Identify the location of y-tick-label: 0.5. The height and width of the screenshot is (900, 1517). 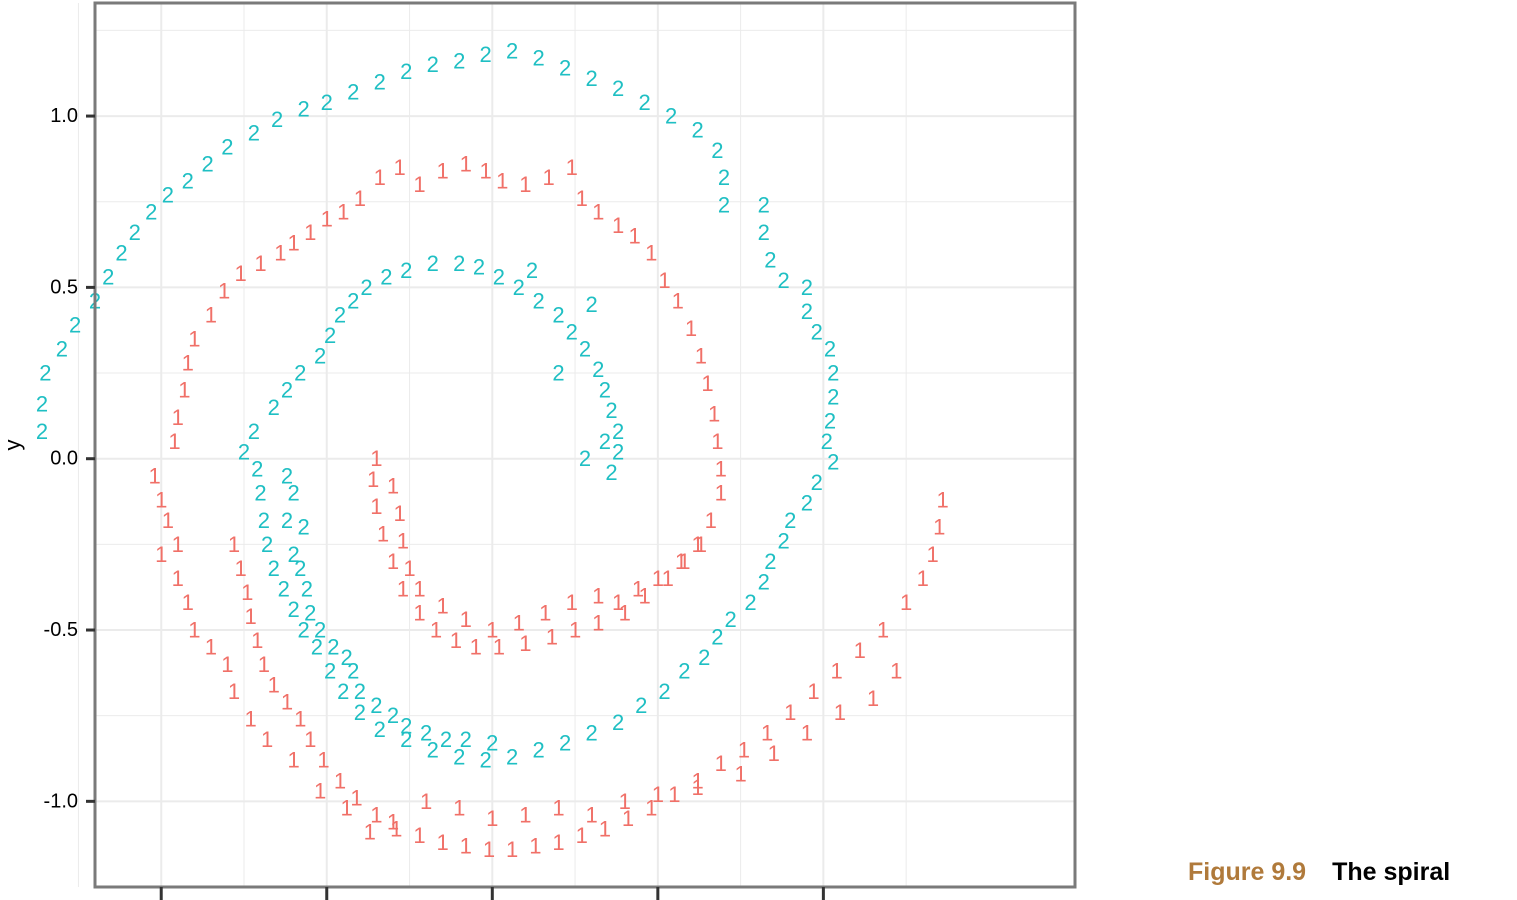
(64, 287).